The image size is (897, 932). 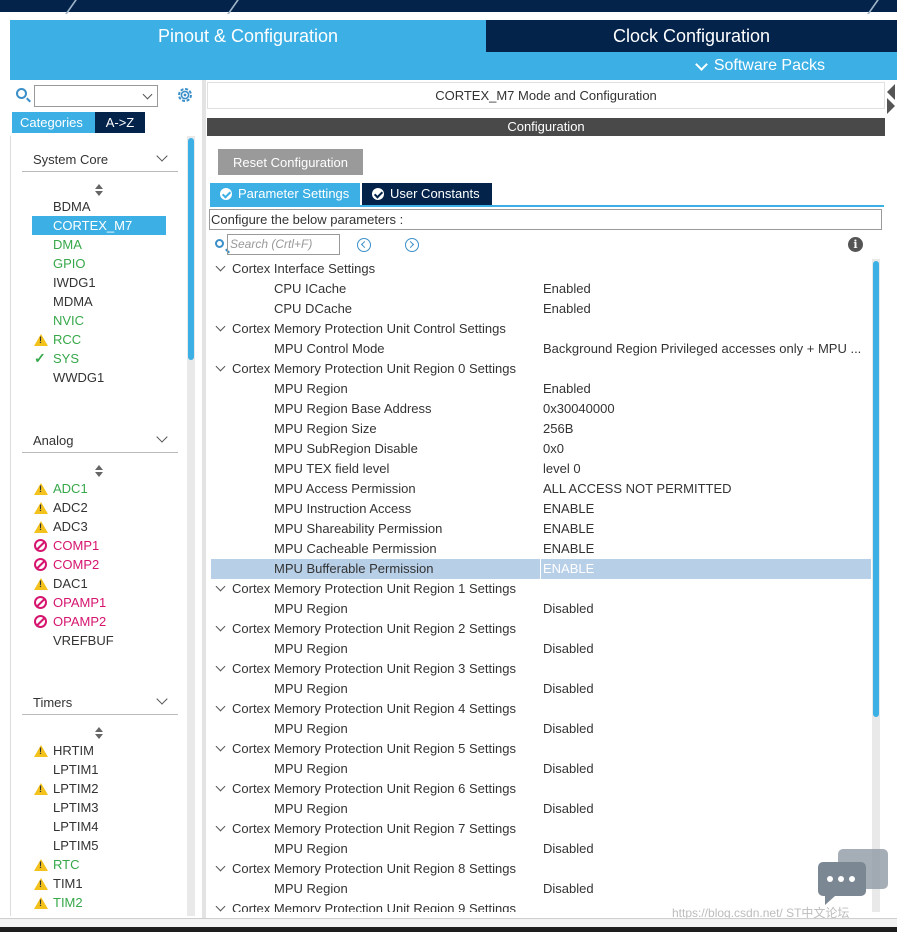 What do you see at coordinates (99, 883) in the screenshot?
I see `list-item-tim1: TIM1` at bounding box center [99, 883].